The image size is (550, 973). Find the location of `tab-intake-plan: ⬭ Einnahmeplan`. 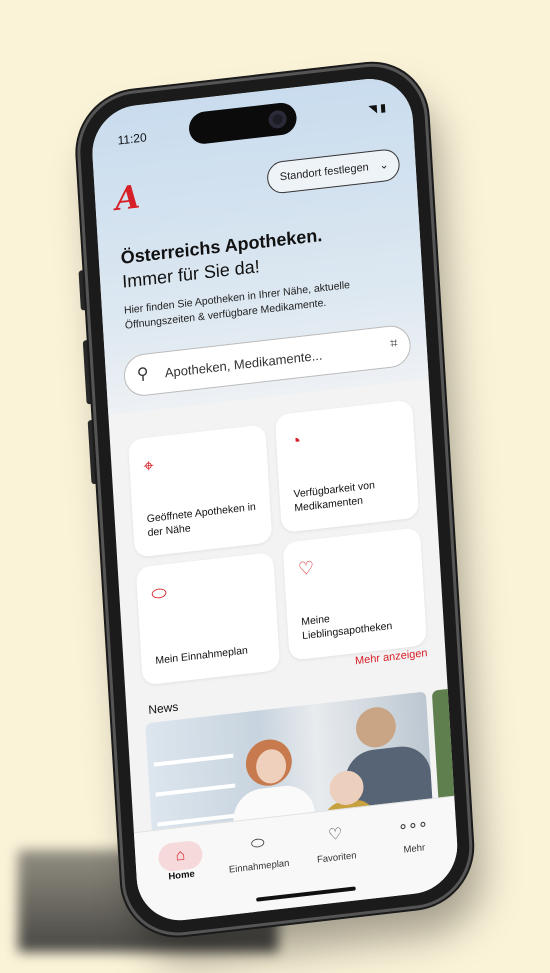

tab-intake-plan: ⬭ Einnahmeplan is located at coordinates (258, 852).